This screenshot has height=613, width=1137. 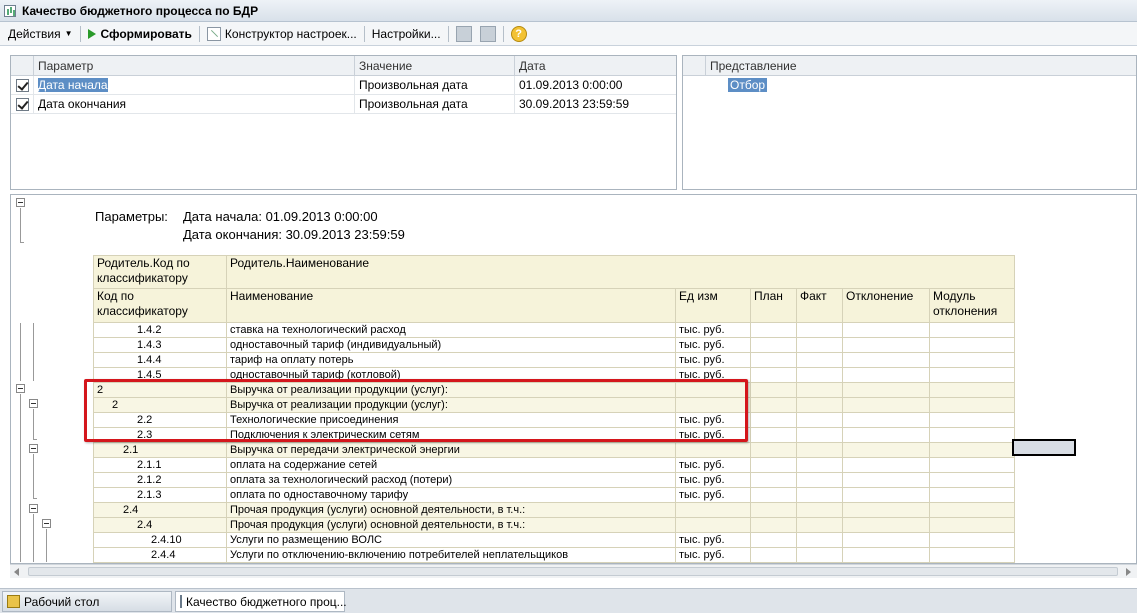 I want to click on name-cell: одноставочный тариф (котловой), so click(x=451, y=375).